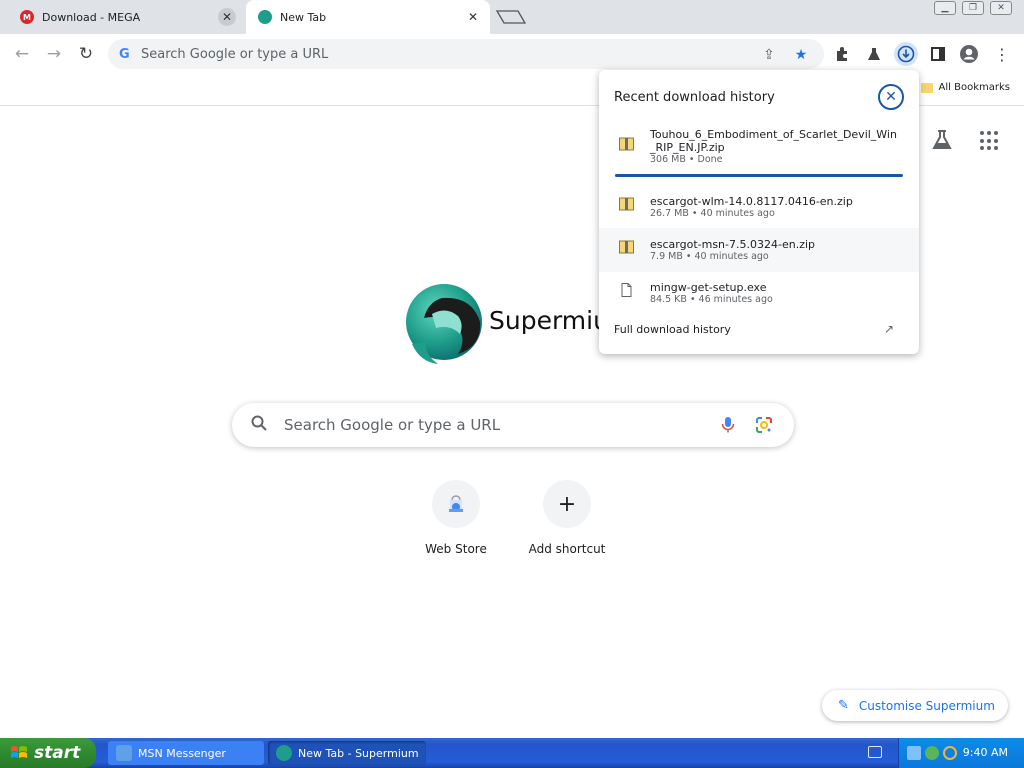 The width and height of the screenshot is (1024, 768). Describe the element at coordinates (914, 753) in the screenshot. I see `network-icon` at that location.